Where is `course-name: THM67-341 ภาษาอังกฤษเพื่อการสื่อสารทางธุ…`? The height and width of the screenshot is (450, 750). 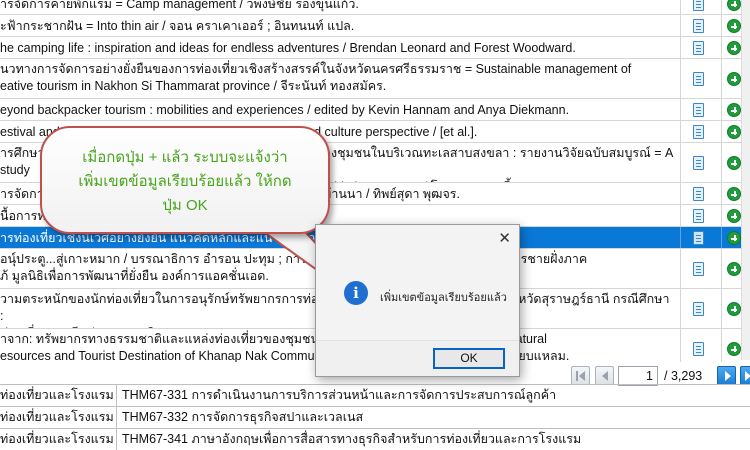 course-name: THM67-341 ภาษาอังกฤษเพื่อการสื่อสารทางธุ… is located at coordinates (352, 439).